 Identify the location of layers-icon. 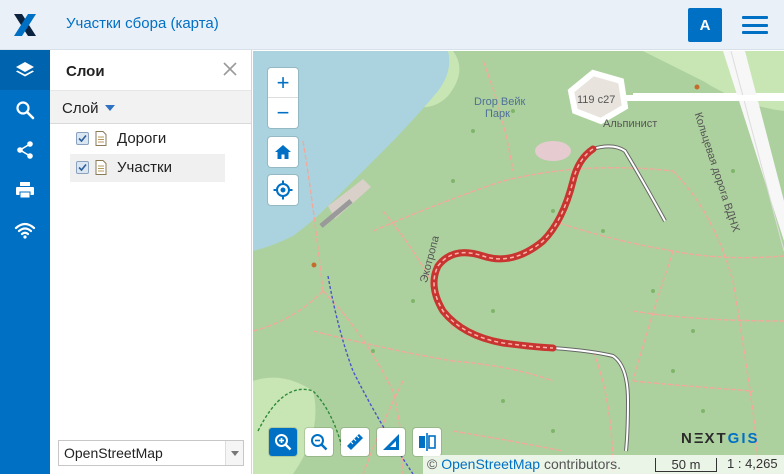
(25, 69).